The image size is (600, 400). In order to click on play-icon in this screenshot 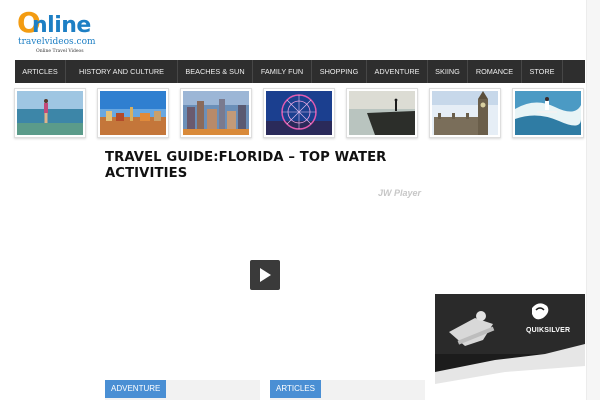, I will do `click(265, 275)`.